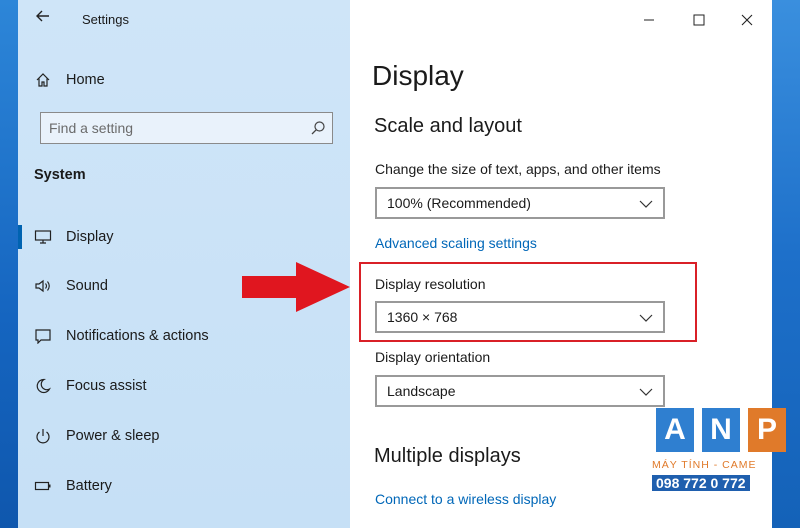 This screenshot has height=528, width=800. I want to click on sidebar-item-label: Power & sleep, so click(113, 436).